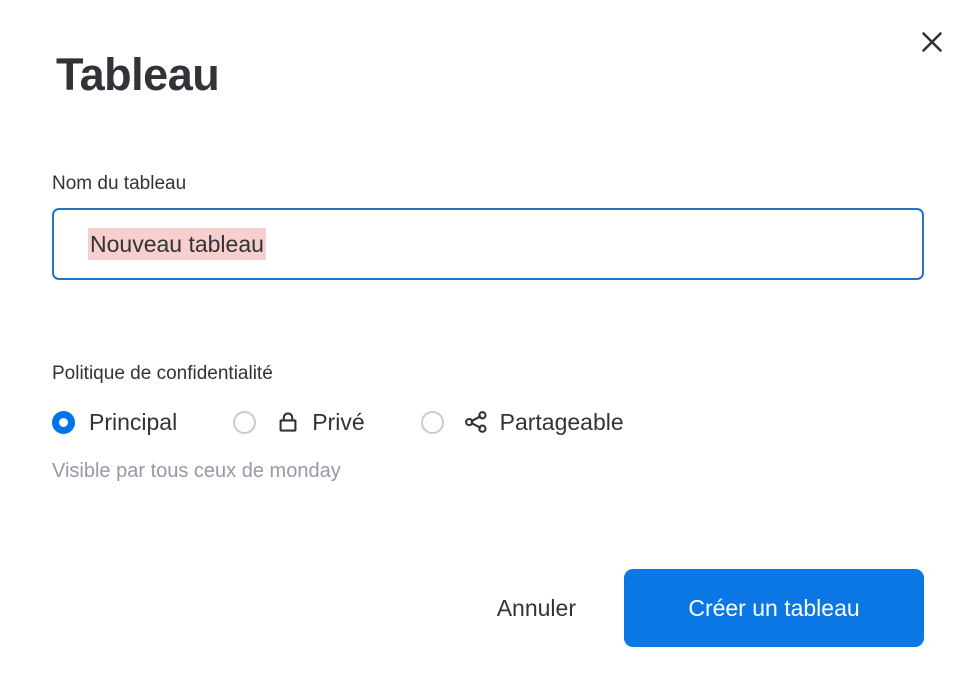  Describe the element at coordinates (63, 422) in the screenshot. I see `radio-main-indicator` at that location.